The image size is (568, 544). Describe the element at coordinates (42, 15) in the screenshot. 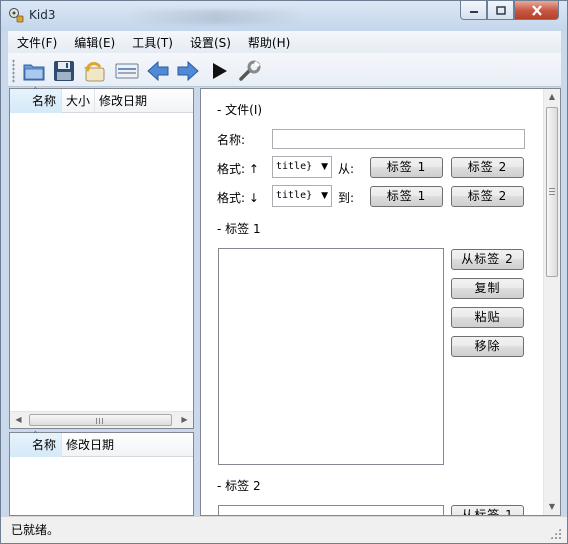

I see `window-title: Kid3` at that location.